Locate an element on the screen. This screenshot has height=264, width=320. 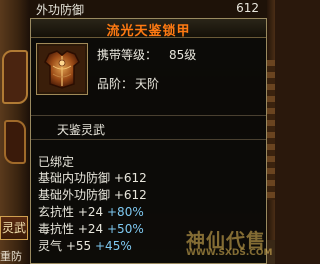
carry-level-label: 携带等级： is located at coordinates (127, 55).